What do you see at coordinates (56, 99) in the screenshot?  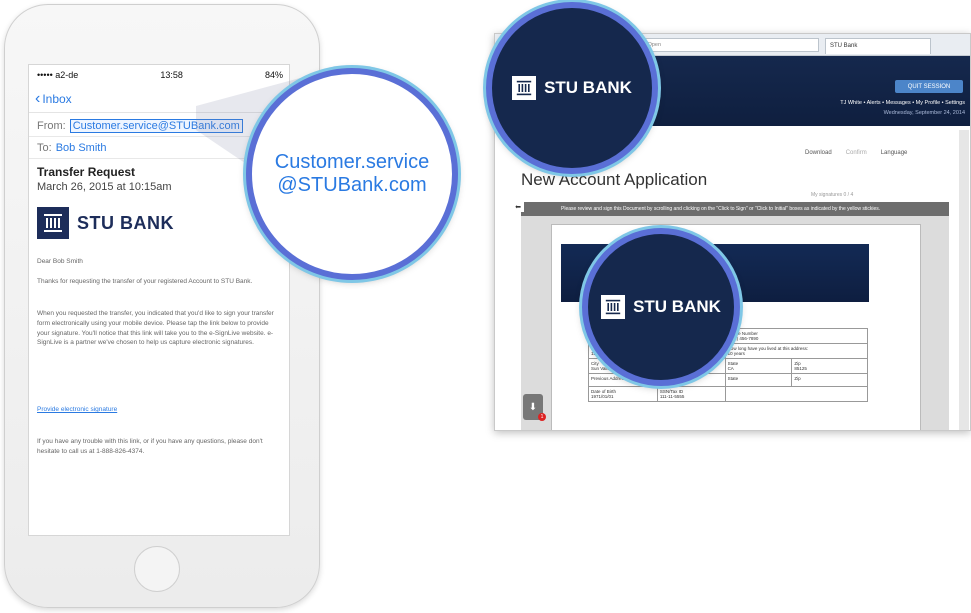 I see `inbox-back-button: Inbox` at bounding box center [56, 99].